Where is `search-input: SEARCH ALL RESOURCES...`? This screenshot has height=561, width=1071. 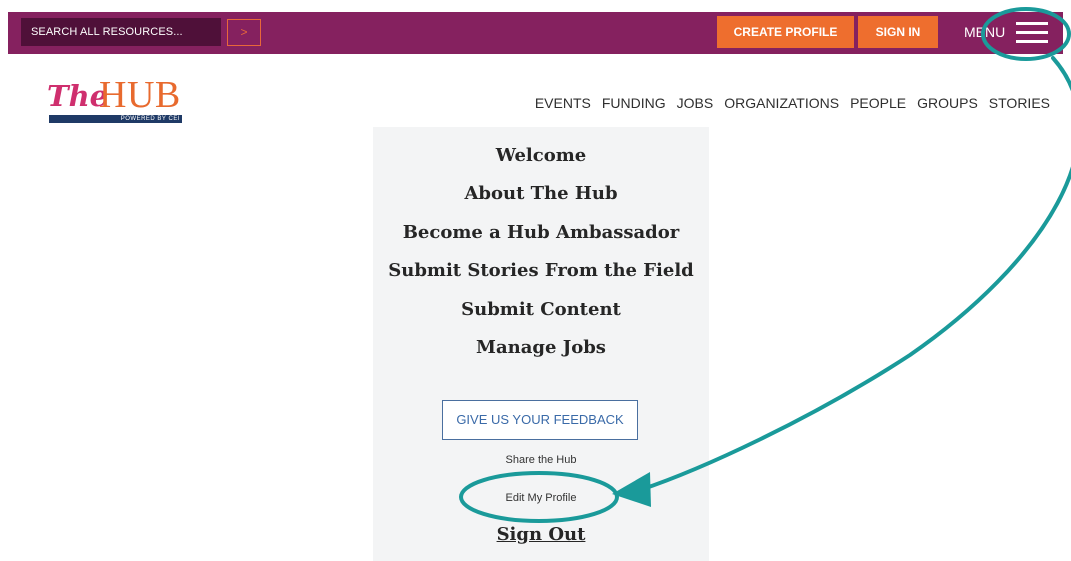
search-input: SEARCH ALL RESOURCES... is located at coordinates (121, 32).